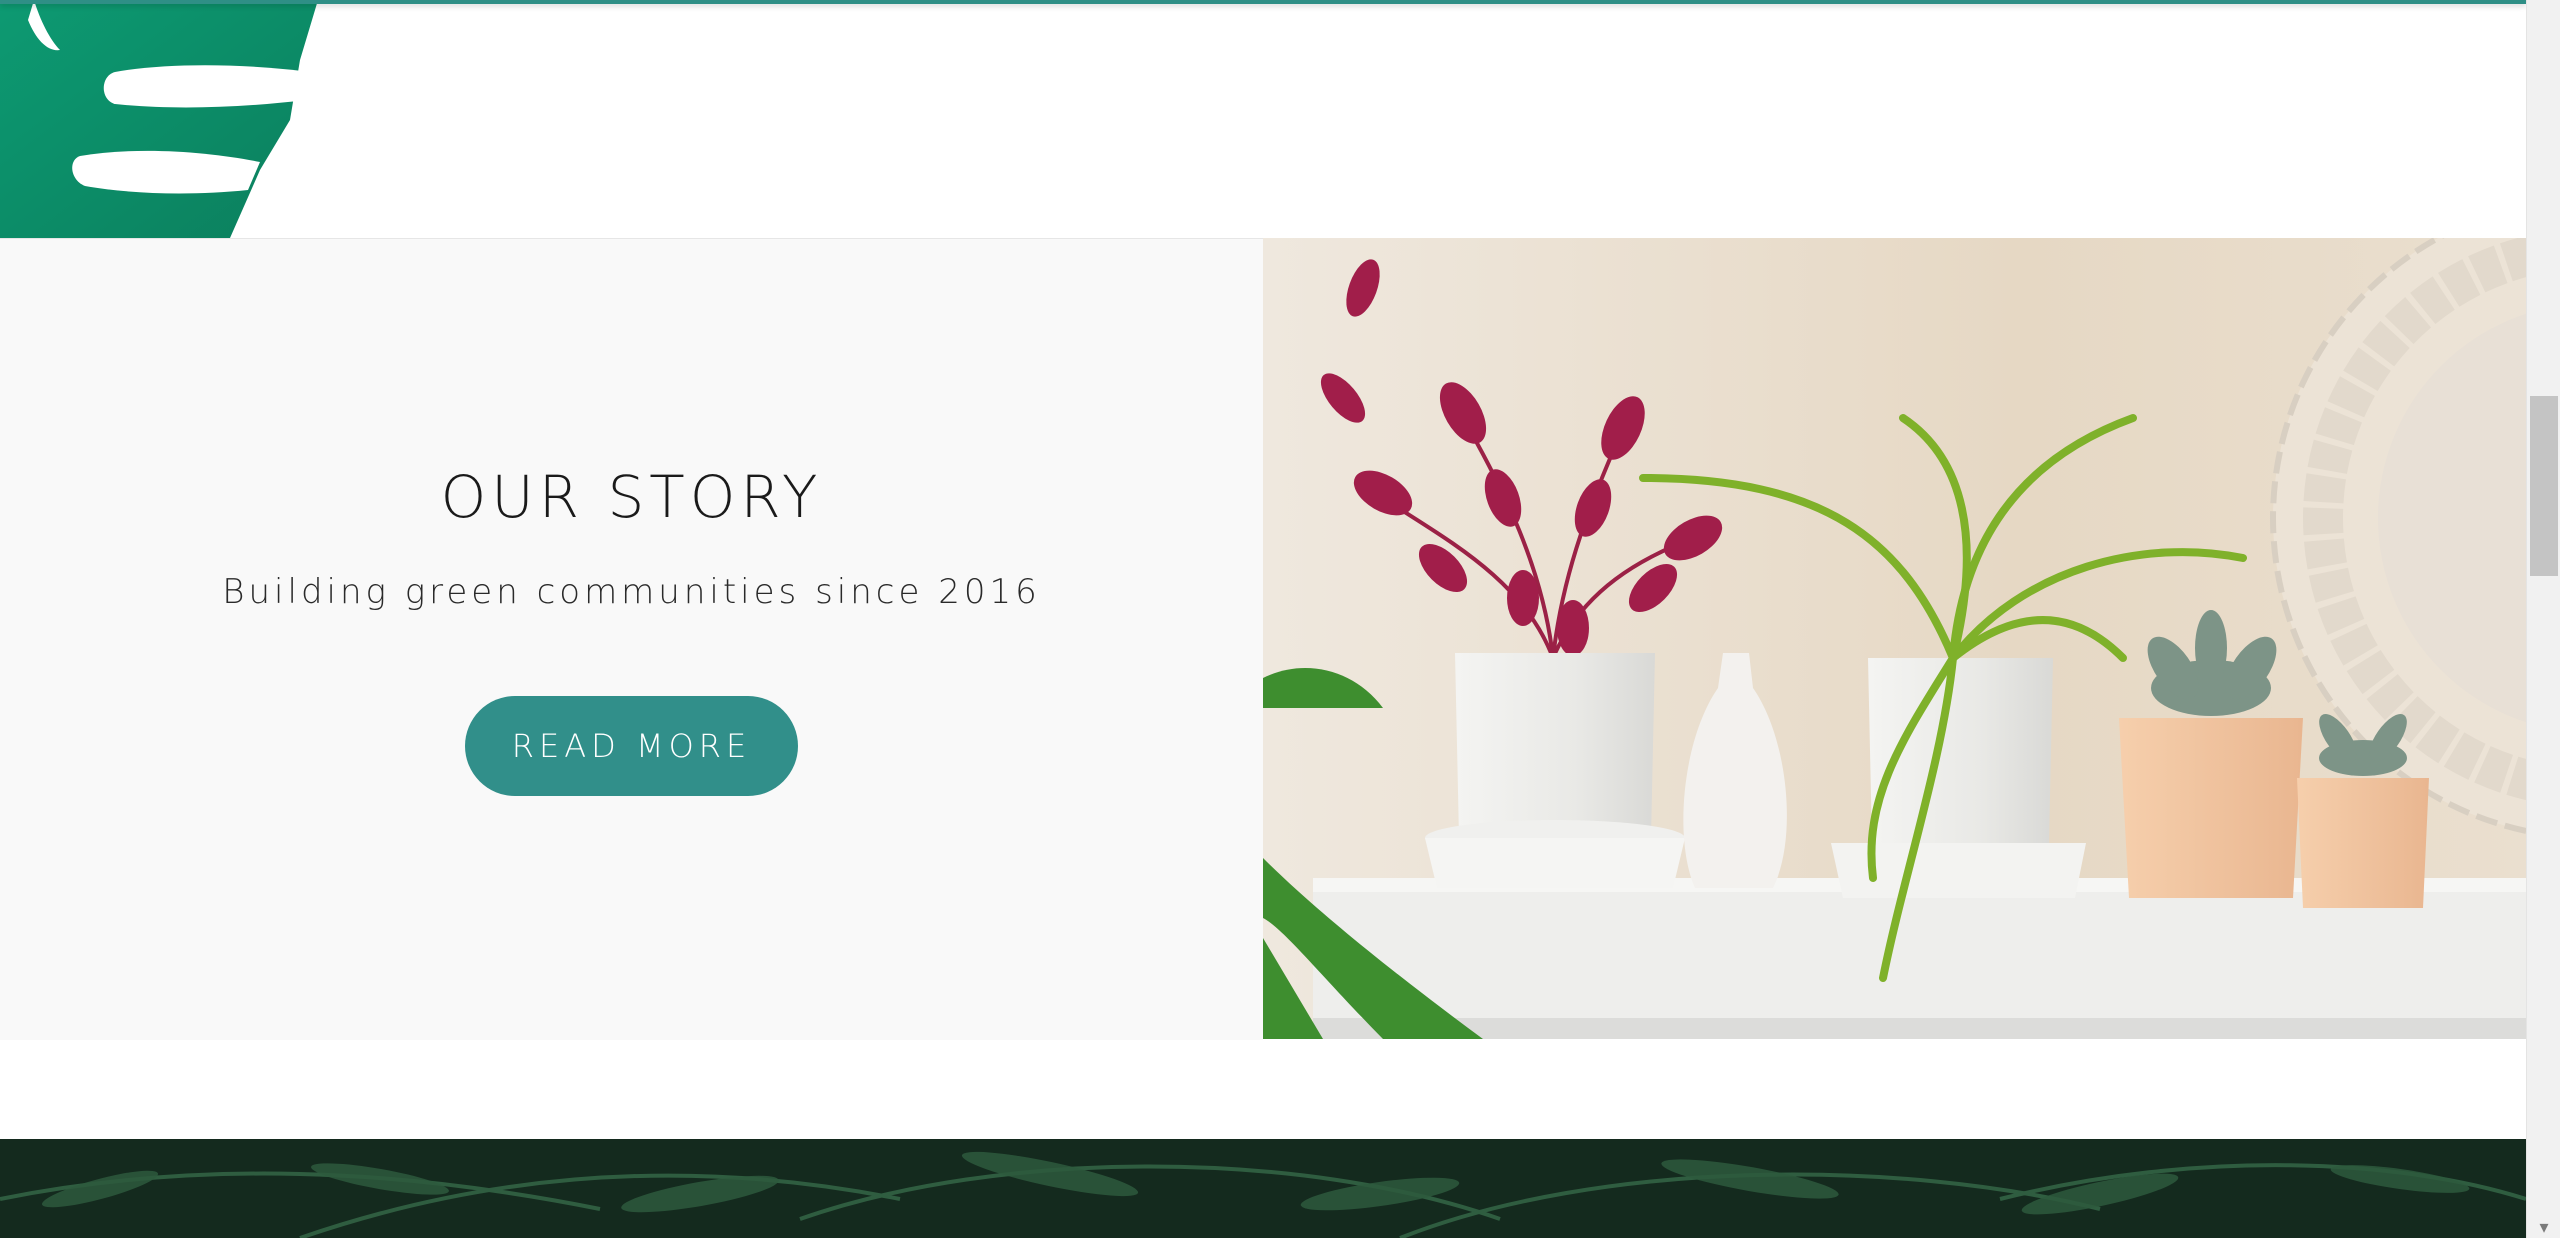  Describe the element at coordinates (2544, 486) in the screenshot. I see `scrollbar-thumb` at that location.